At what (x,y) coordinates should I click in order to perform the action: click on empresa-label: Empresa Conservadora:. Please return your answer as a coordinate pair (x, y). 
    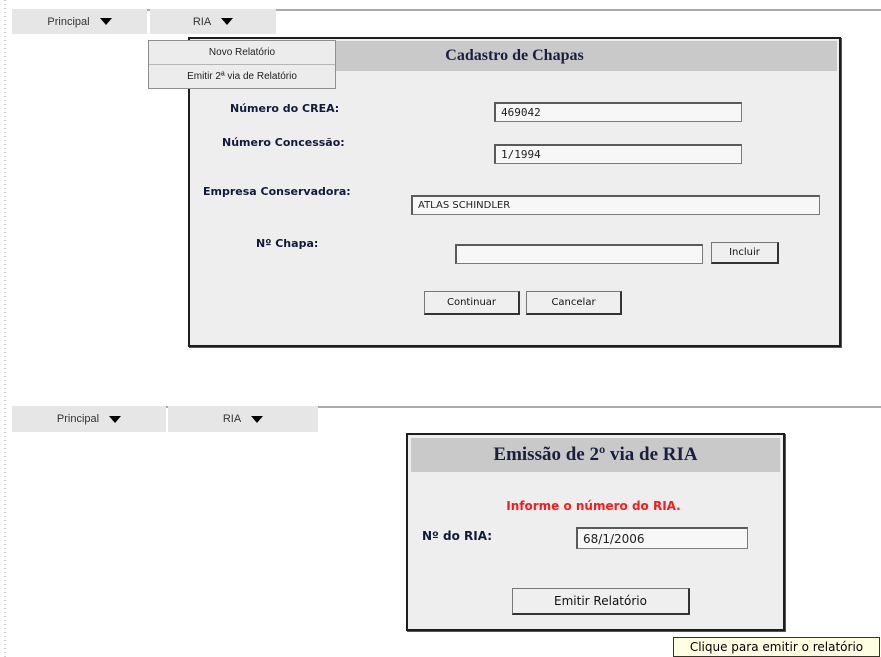
    Looking at the image, I should click on (277, 191).